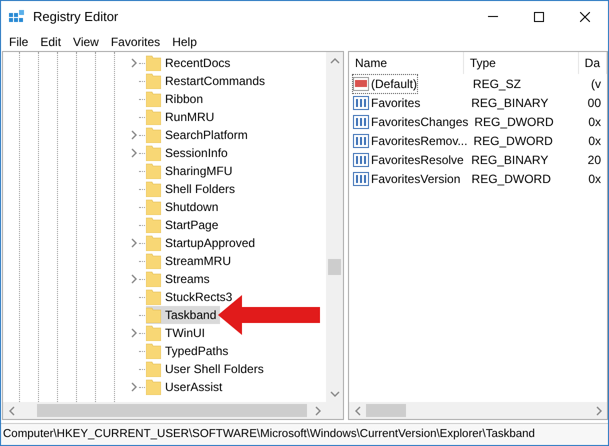  I want to click on menu-item: File, so click(18, 41).